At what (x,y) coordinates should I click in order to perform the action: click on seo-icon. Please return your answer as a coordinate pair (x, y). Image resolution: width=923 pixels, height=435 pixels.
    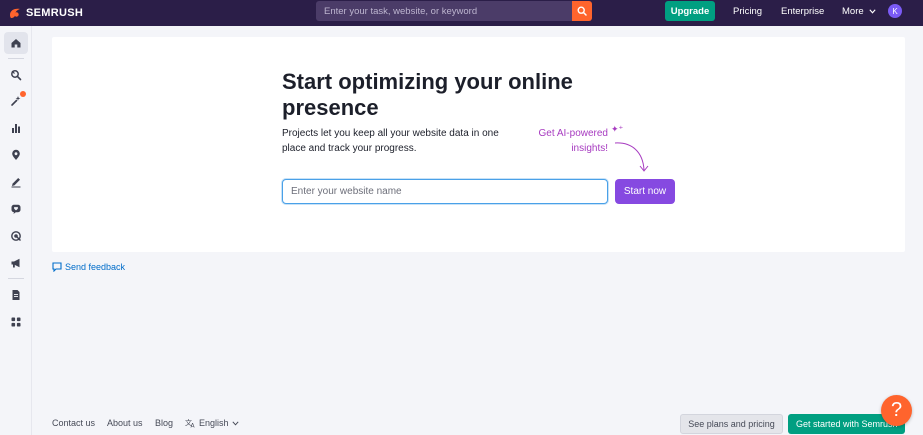
    Looking at the image, I should click on (16, 75).